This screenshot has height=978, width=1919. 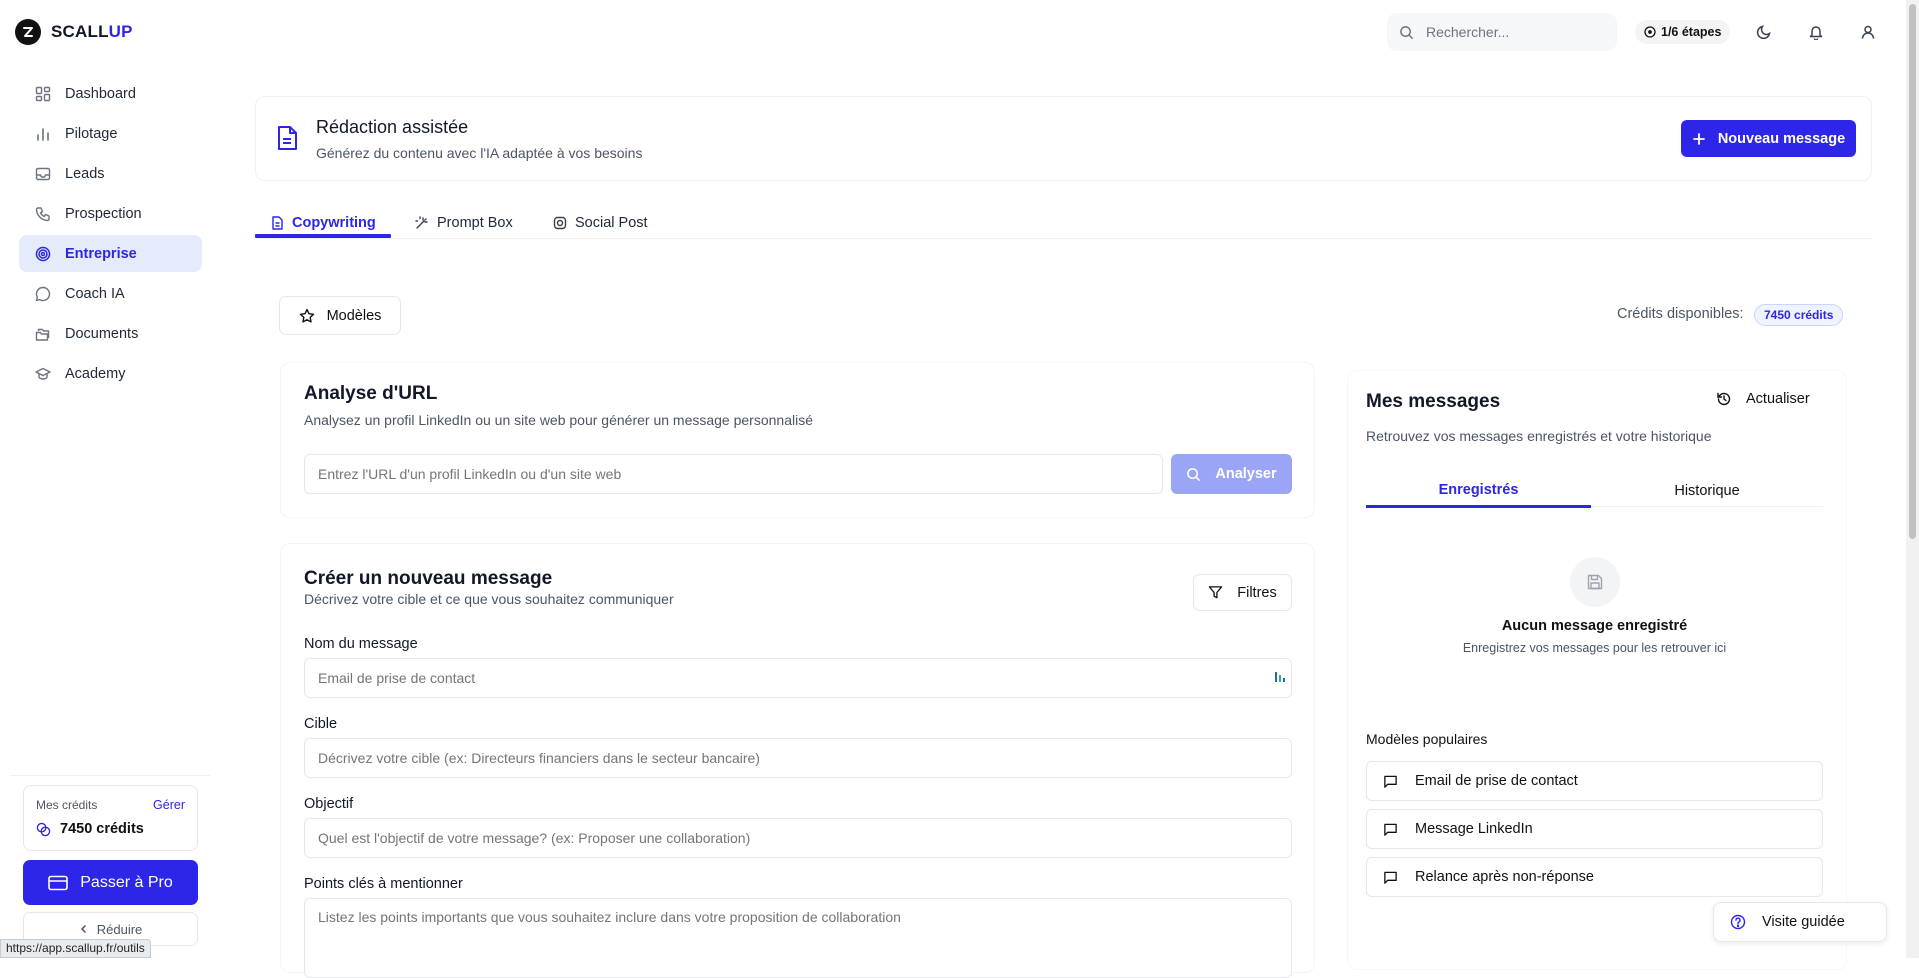 I want to click on chevron-left-icon, so click(x=84, y=929).